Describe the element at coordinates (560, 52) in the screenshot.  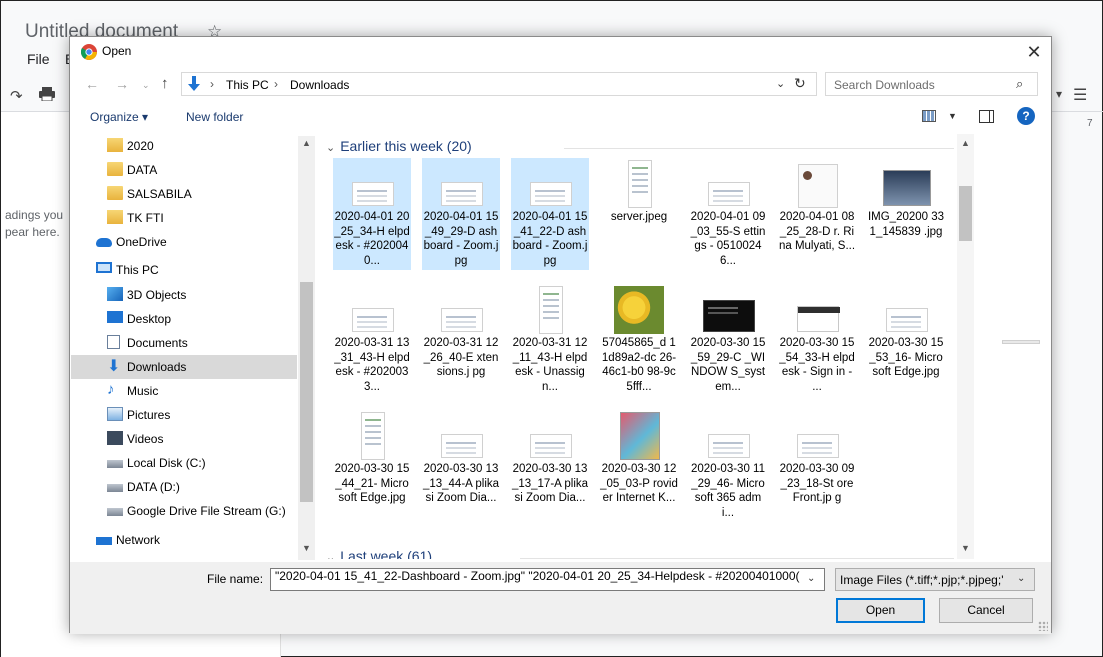
I see `dialog-titlebar: Open ✕` at that location.